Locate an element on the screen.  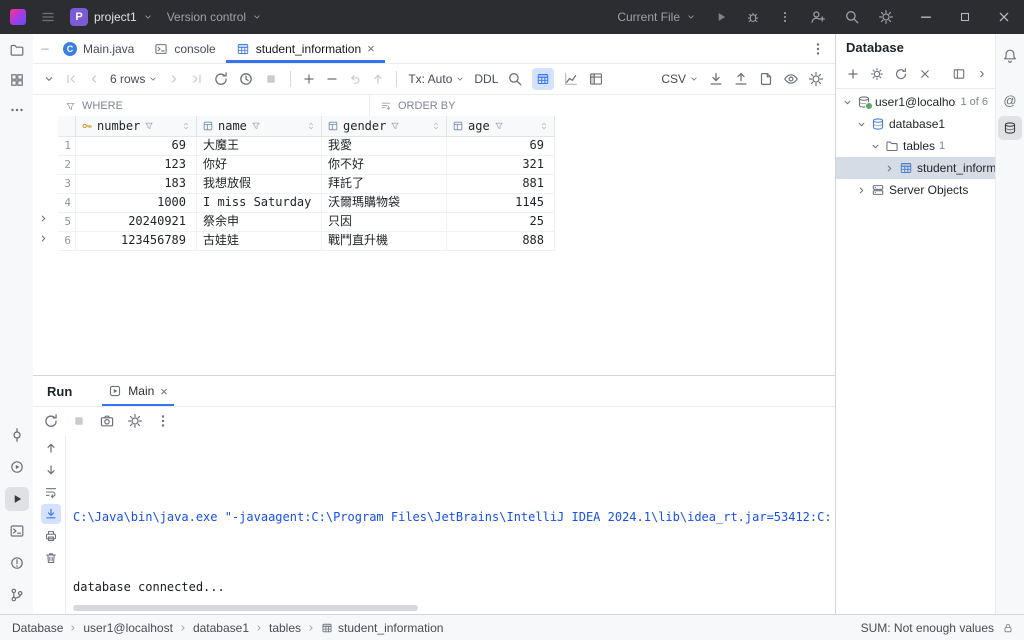
intellij-logo is located at coordinates (18, 17).